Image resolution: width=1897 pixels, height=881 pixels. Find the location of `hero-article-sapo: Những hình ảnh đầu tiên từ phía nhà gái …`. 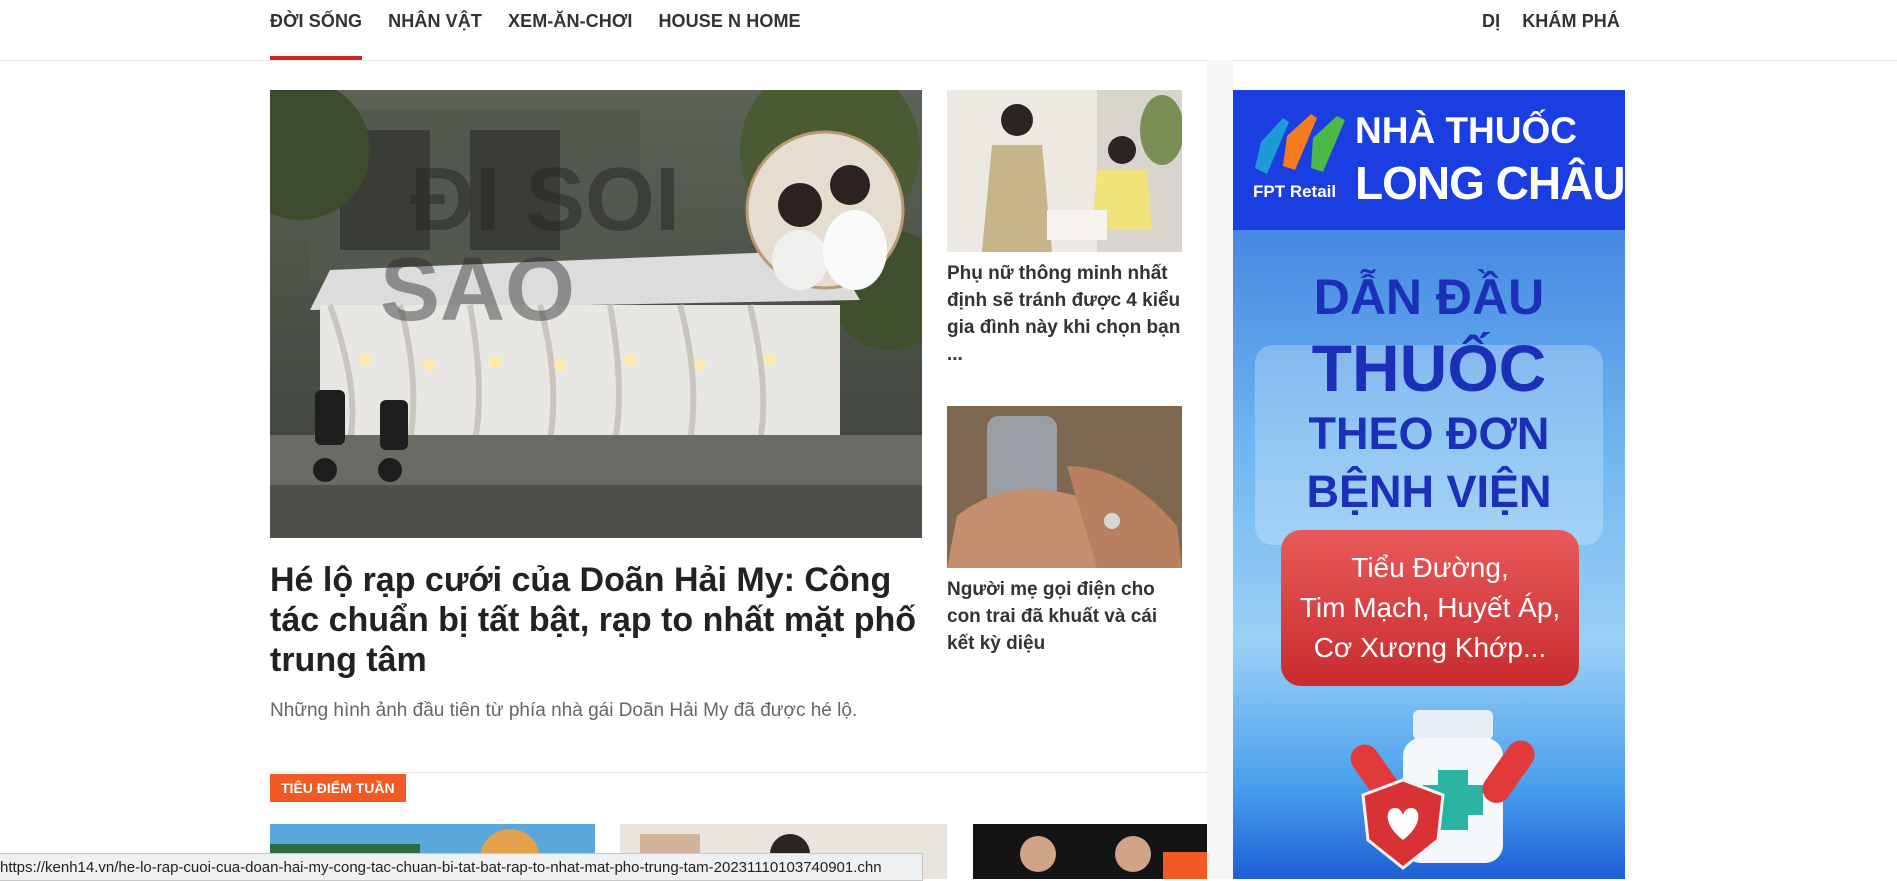

hero-article-sapo: Những hình ảnh đầu tiên từ phía nhà gái … is located at coordinates (564, 710).